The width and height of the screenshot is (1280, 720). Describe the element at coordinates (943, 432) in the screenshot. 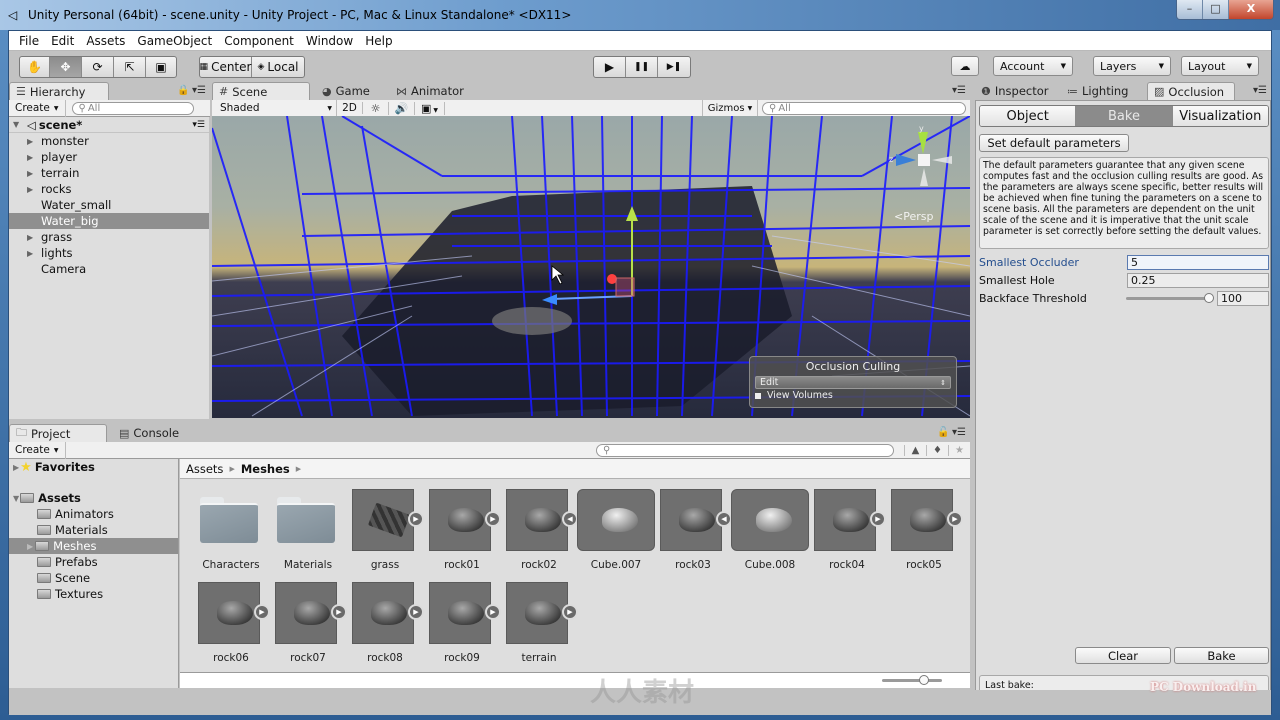

I see `lock-icon: 🔓` at that location.